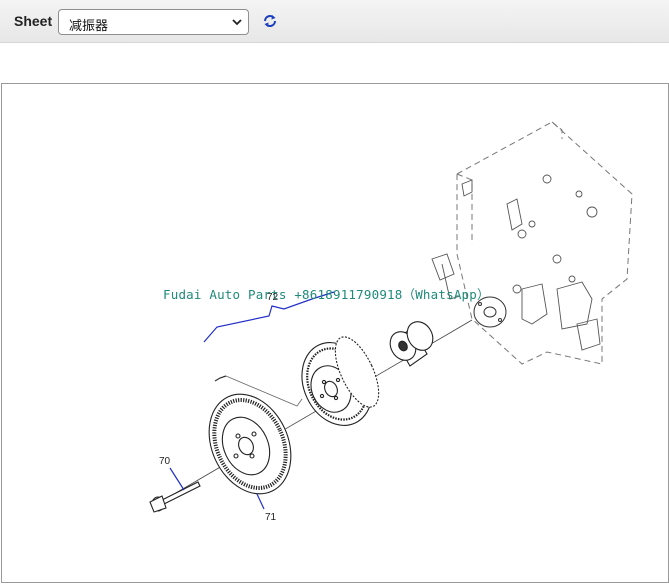 The width and height of the screenshot is (669, 584). What do you see at coordinates (270, 21) in the screenshot?
I see `refresh-icon` at bounding box center [270, 21].